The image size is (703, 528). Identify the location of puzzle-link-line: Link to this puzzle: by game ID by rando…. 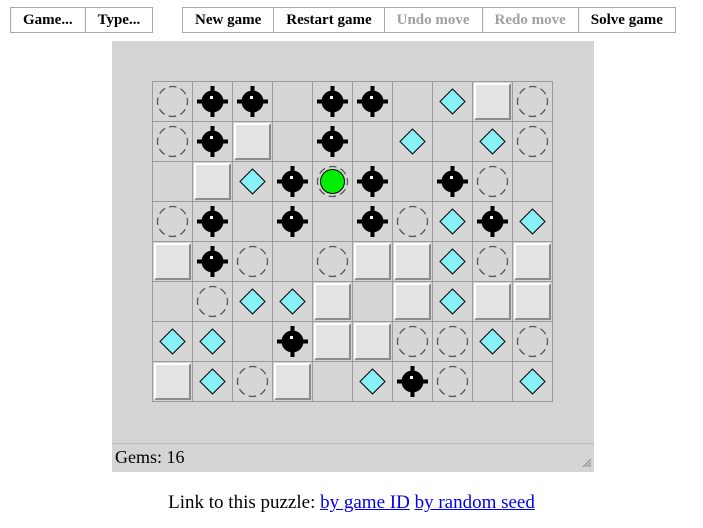
(351, 503).